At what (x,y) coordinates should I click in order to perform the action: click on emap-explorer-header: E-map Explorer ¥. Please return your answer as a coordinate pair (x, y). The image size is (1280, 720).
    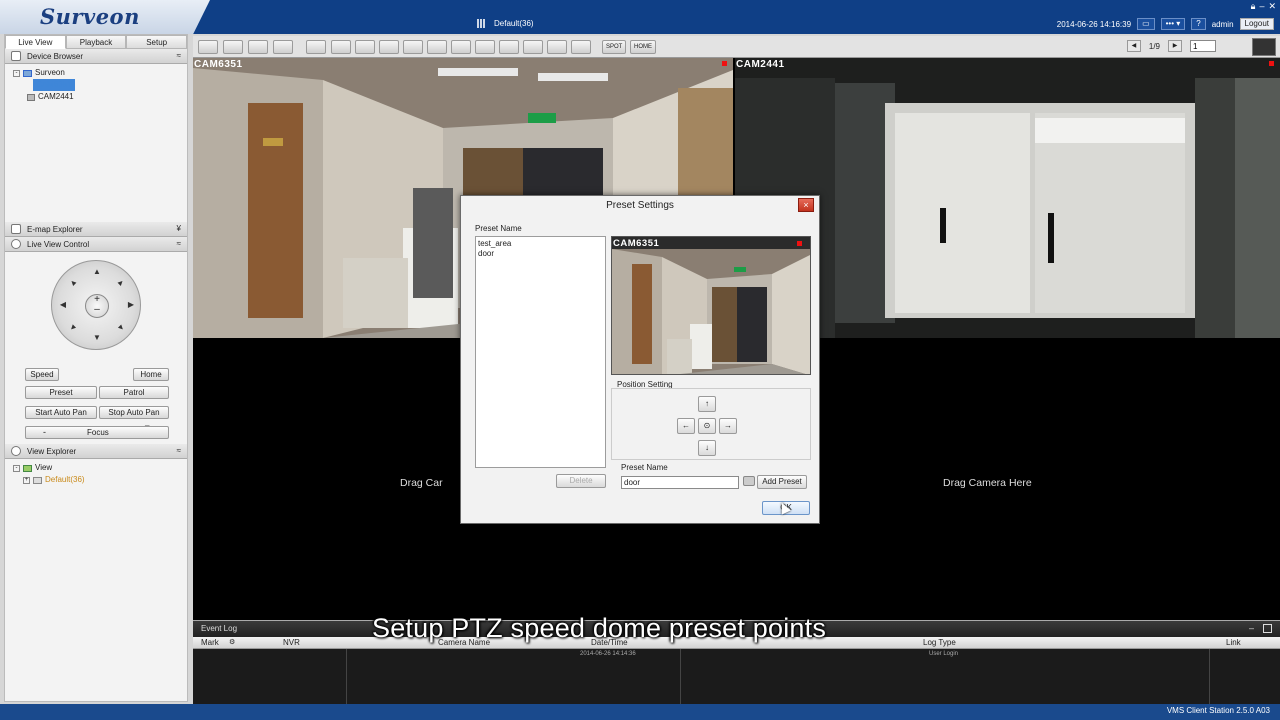
    Looking at the image, I should click on (96, 229).